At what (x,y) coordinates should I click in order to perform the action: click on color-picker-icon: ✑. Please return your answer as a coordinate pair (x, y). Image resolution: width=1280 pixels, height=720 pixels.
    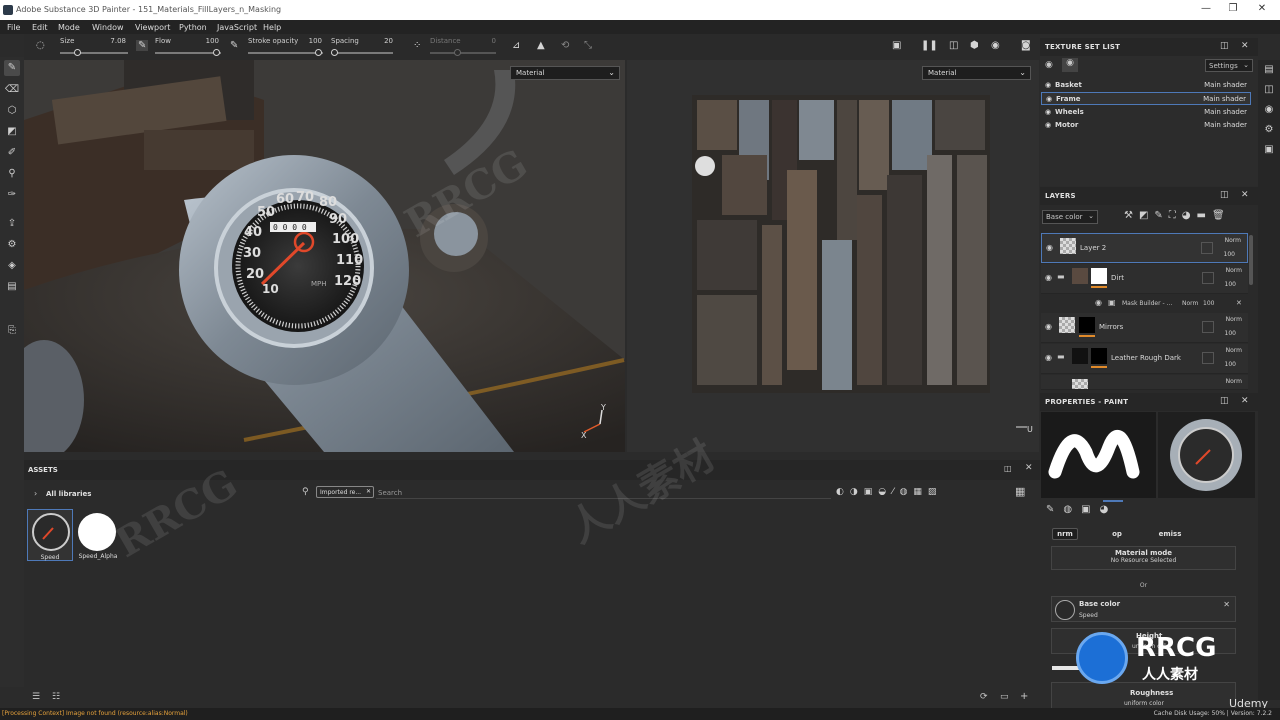
    Looking at the image, I should click on (12, 195).